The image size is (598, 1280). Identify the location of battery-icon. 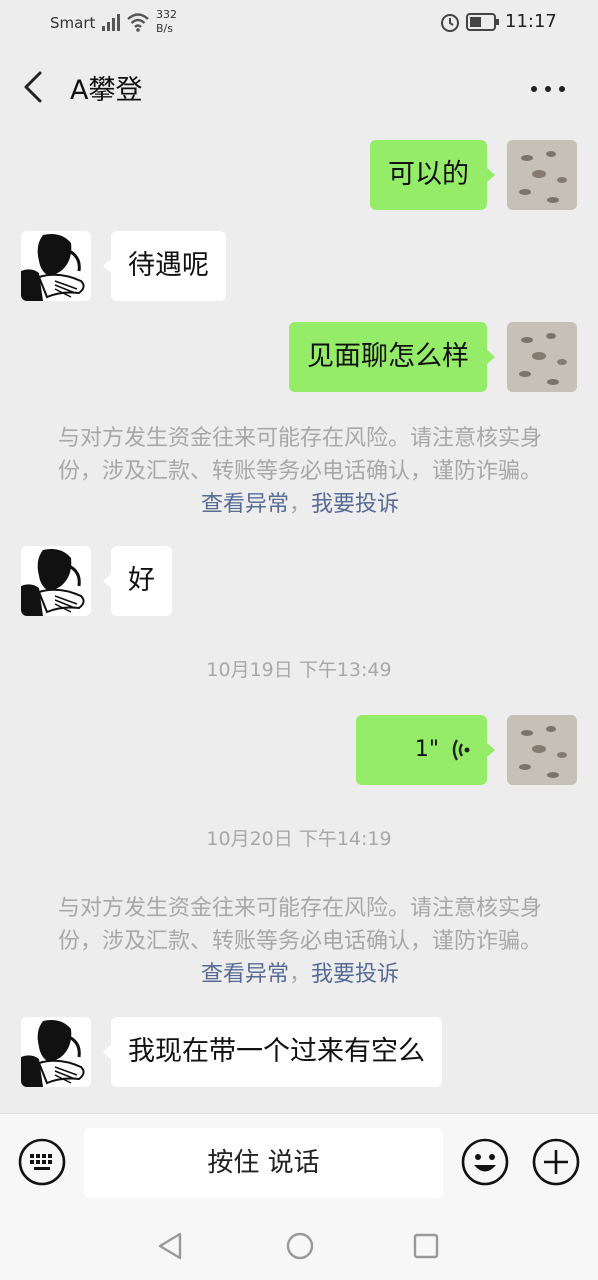
(482, 22).